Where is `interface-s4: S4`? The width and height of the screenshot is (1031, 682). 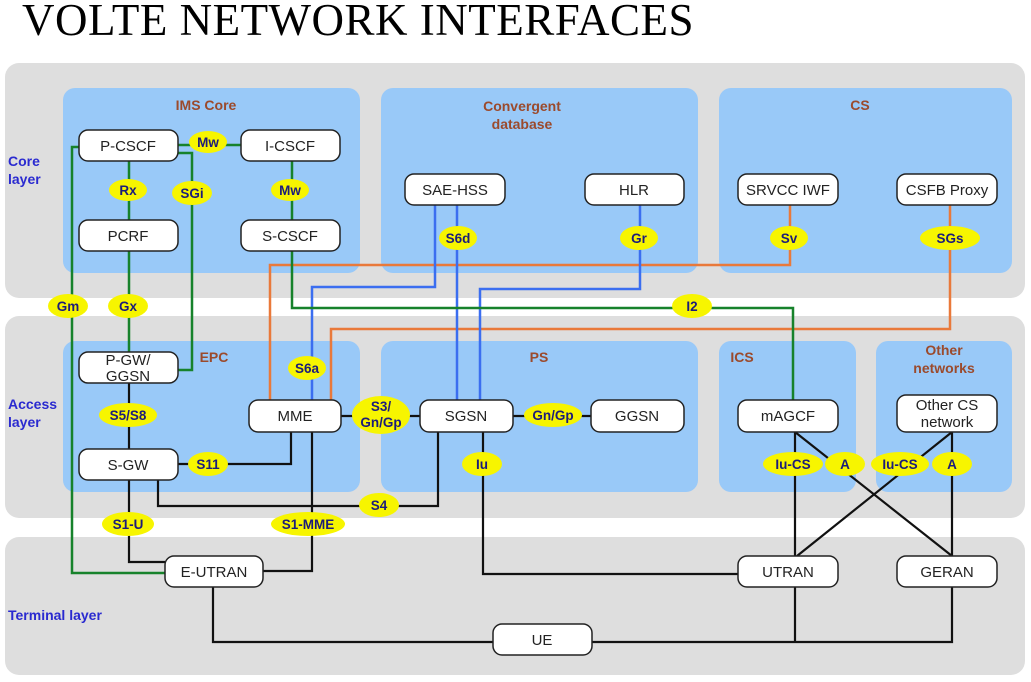 interface-s4: S4 is located at coordinates (379, 505).